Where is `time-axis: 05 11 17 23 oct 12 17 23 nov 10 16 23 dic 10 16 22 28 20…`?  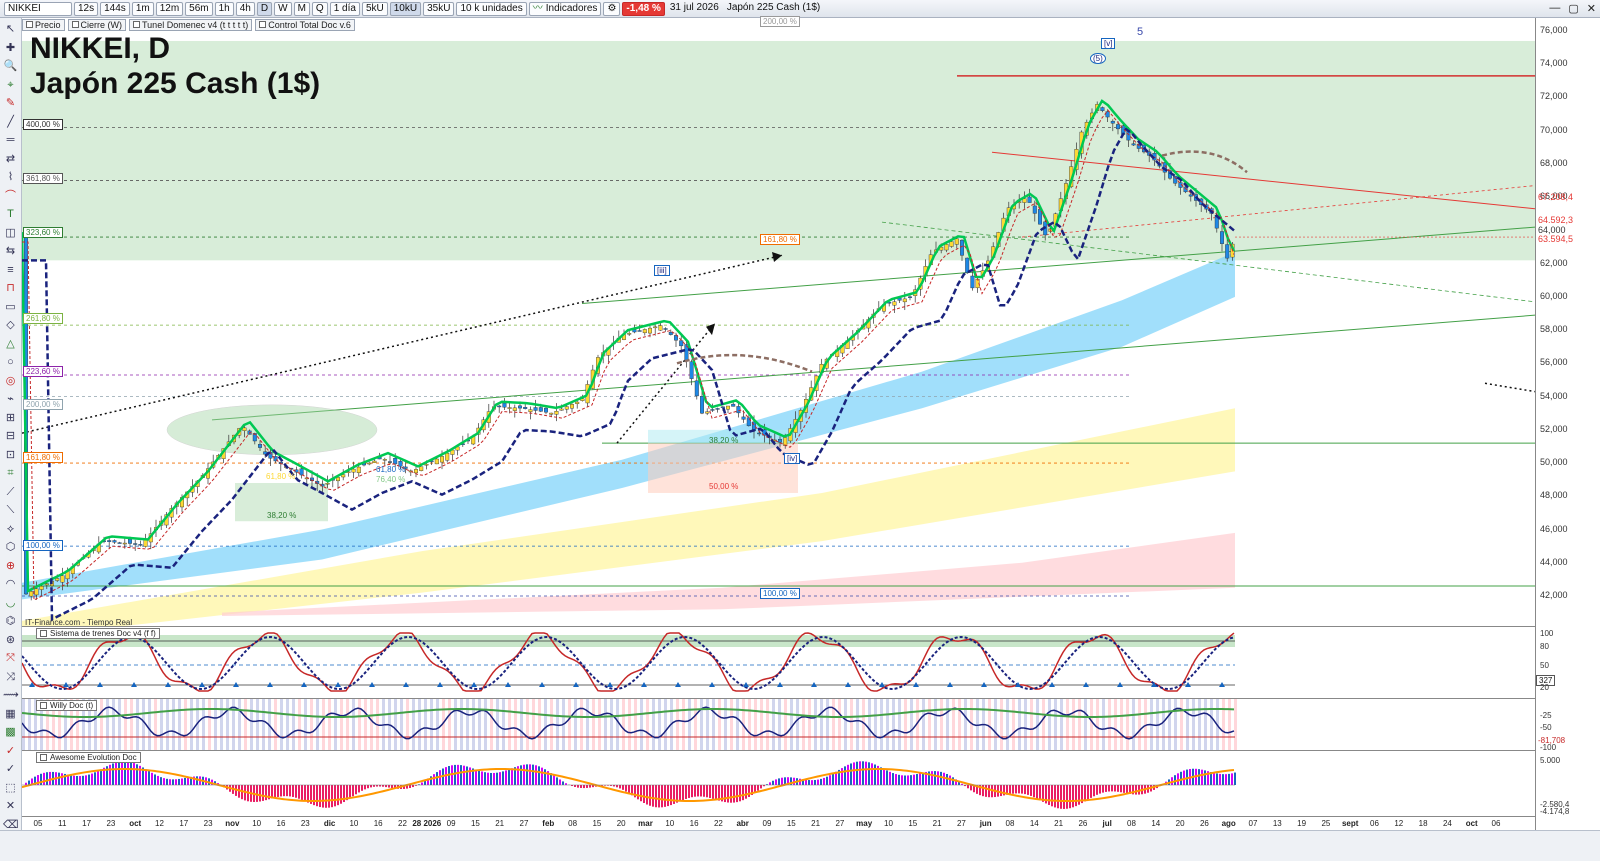
time-axis: 05 11 17 23 oct 12 17 23 nov 10 16 23 dic 10 16 22 28 20… is located at coordinates (778, 823).